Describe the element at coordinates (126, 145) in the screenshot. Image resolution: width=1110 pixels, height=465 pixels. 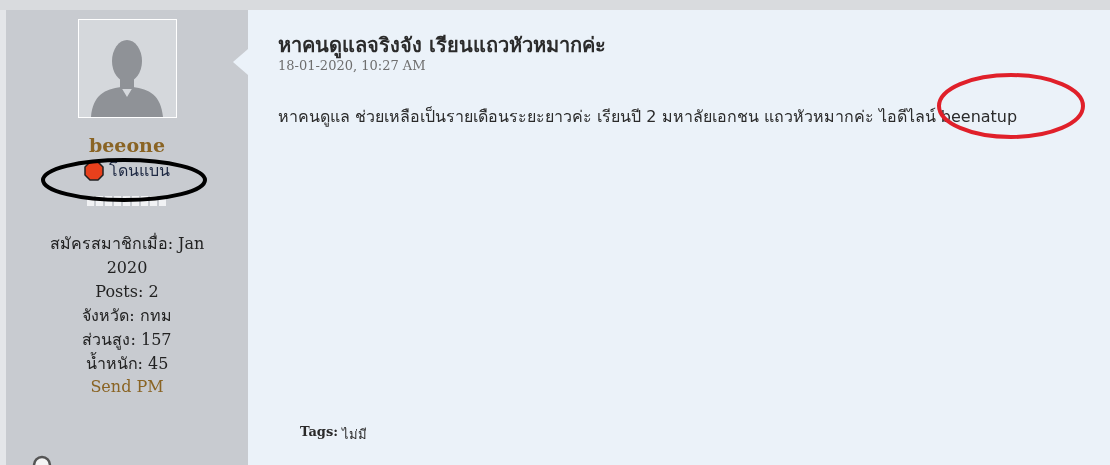
I see `username-link: beeone` at that location.